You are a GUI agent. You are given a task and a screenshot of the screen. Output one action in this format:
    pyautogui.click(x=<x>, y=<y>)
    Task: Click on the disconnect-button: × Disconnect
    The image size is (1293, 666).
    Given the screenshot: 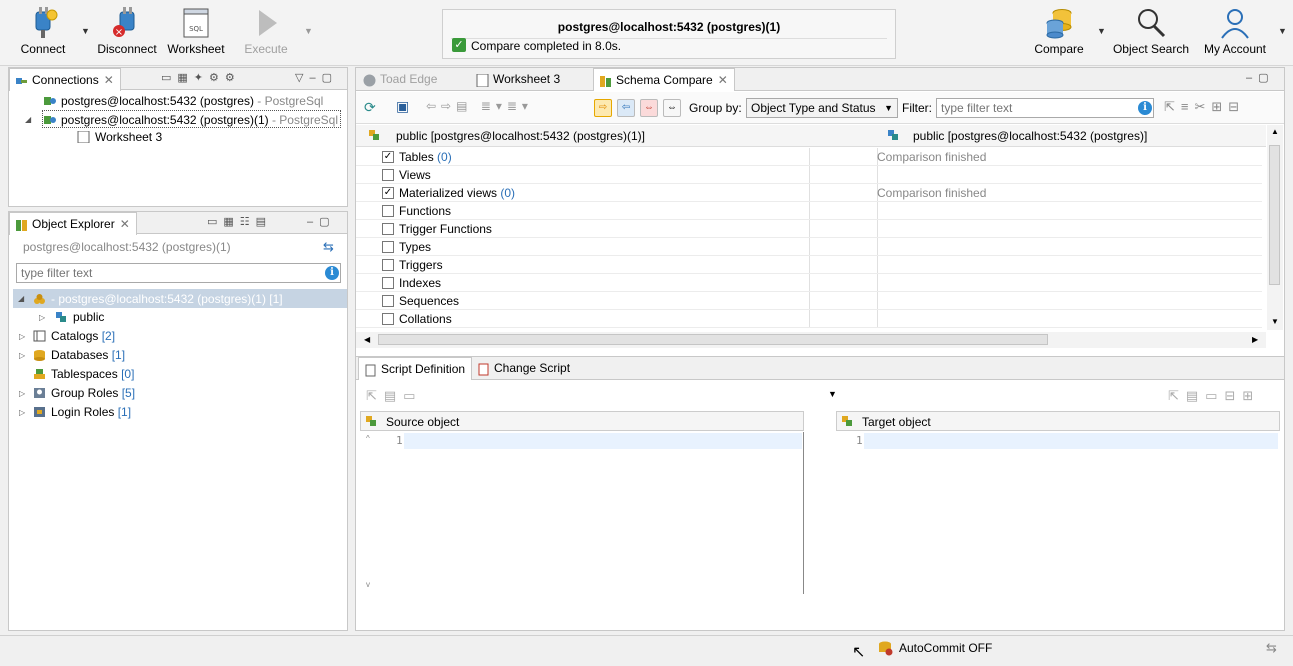 What is the action you would take?
    pyautogui.click(x=127, y=34)
    